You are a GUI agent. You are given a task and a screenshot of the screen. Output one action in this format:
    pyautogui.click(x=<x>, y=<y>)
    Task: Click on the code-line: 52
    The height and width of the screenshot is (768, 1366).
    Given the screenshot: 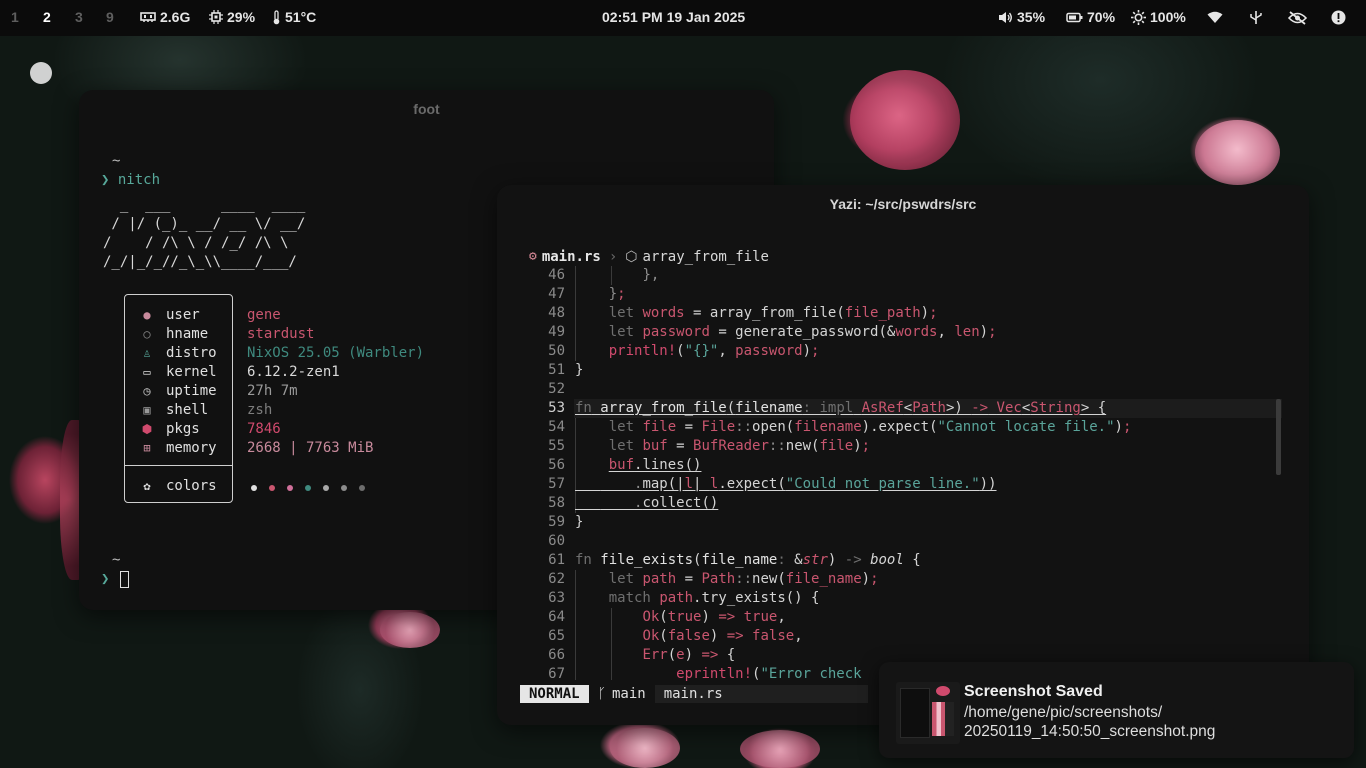 What is the action you would take?
    pyautogui.click(x=892, y=389)
    